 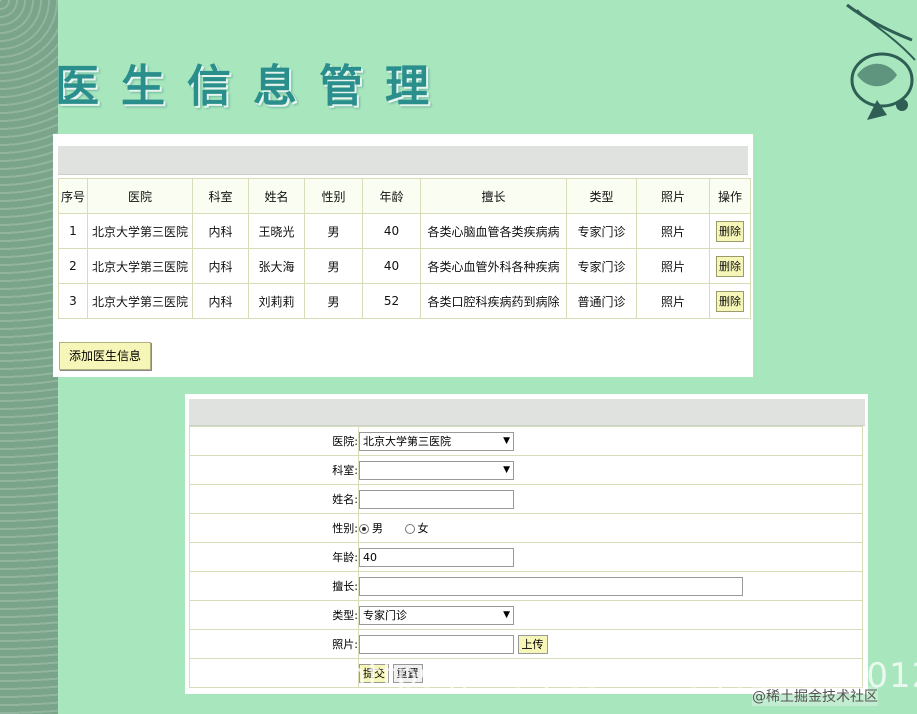 What do you see at coordinates (601, 301) in the screenshot?
I see `cell-type: 普通门诊` at bounding box center [601, 301].